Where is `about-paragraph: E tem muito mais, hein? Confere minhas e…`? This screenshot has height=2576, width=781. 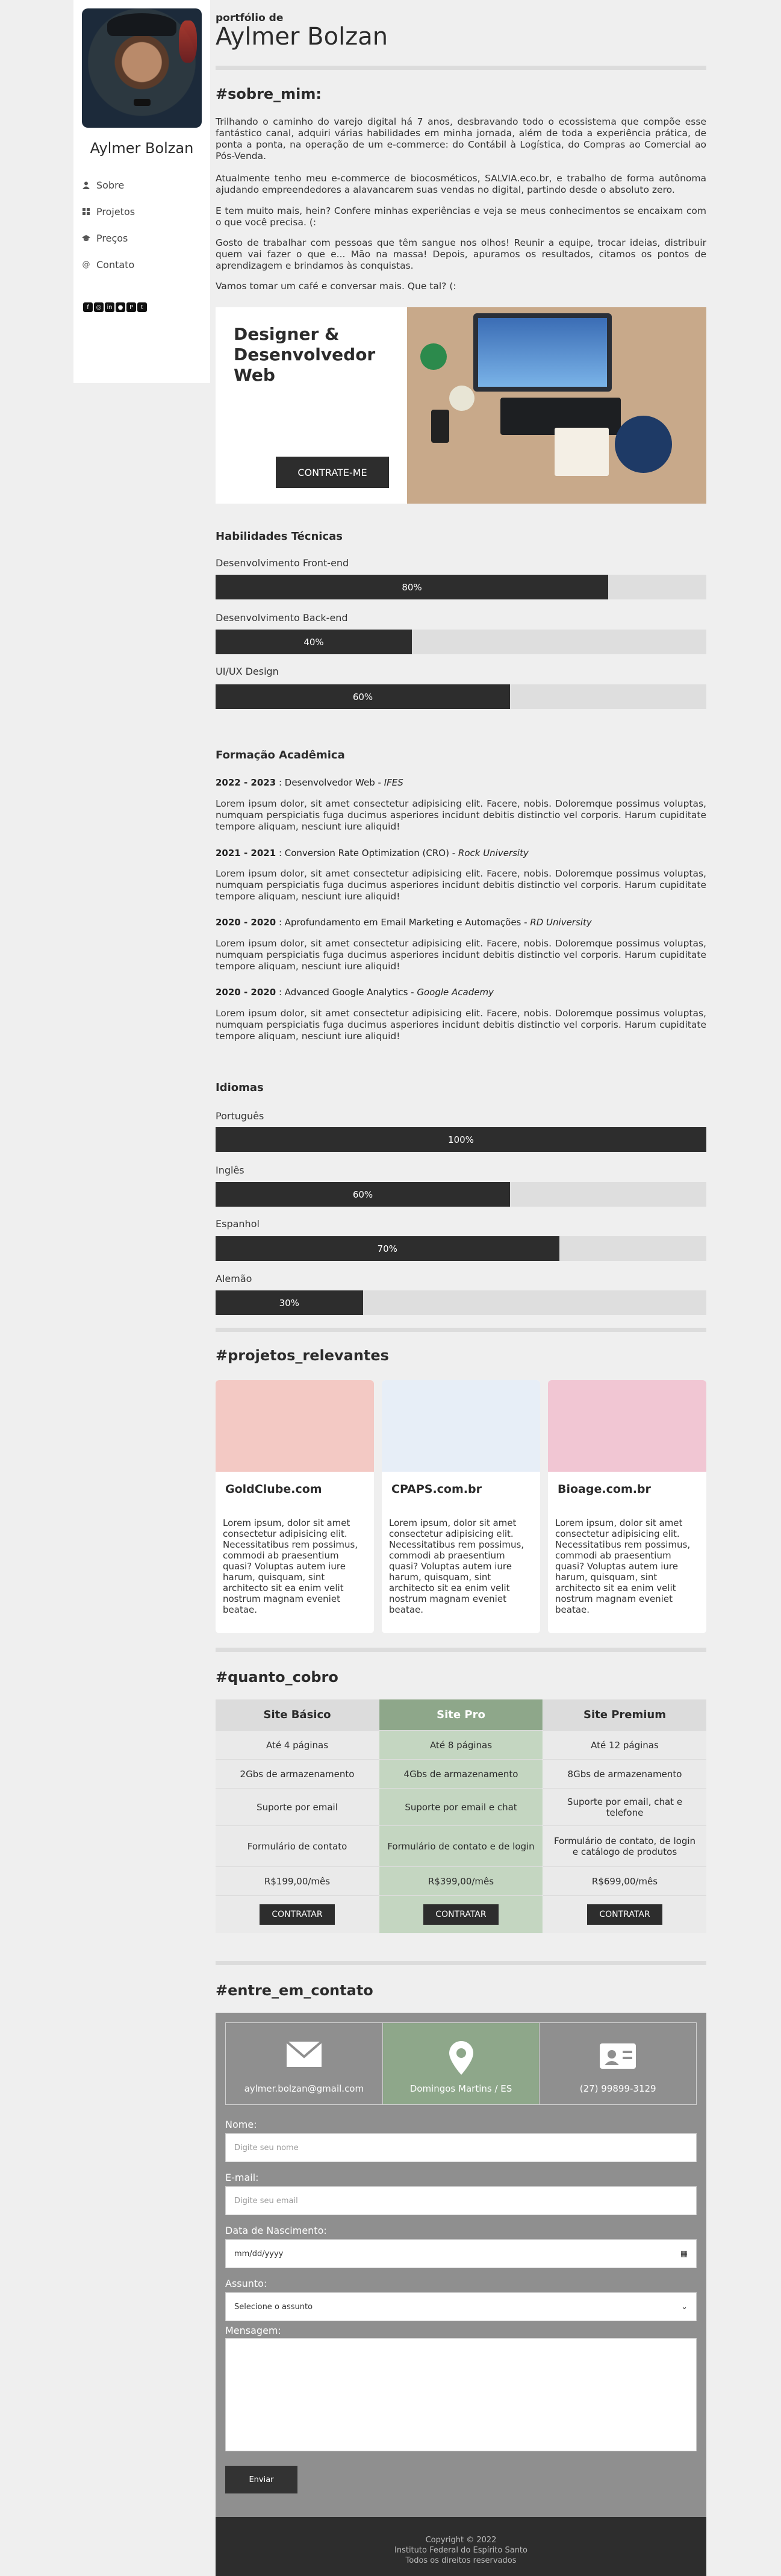
about-paragraph: E tem muito mais, hein? Confere minhas e… is located at coordinates (461, 217).